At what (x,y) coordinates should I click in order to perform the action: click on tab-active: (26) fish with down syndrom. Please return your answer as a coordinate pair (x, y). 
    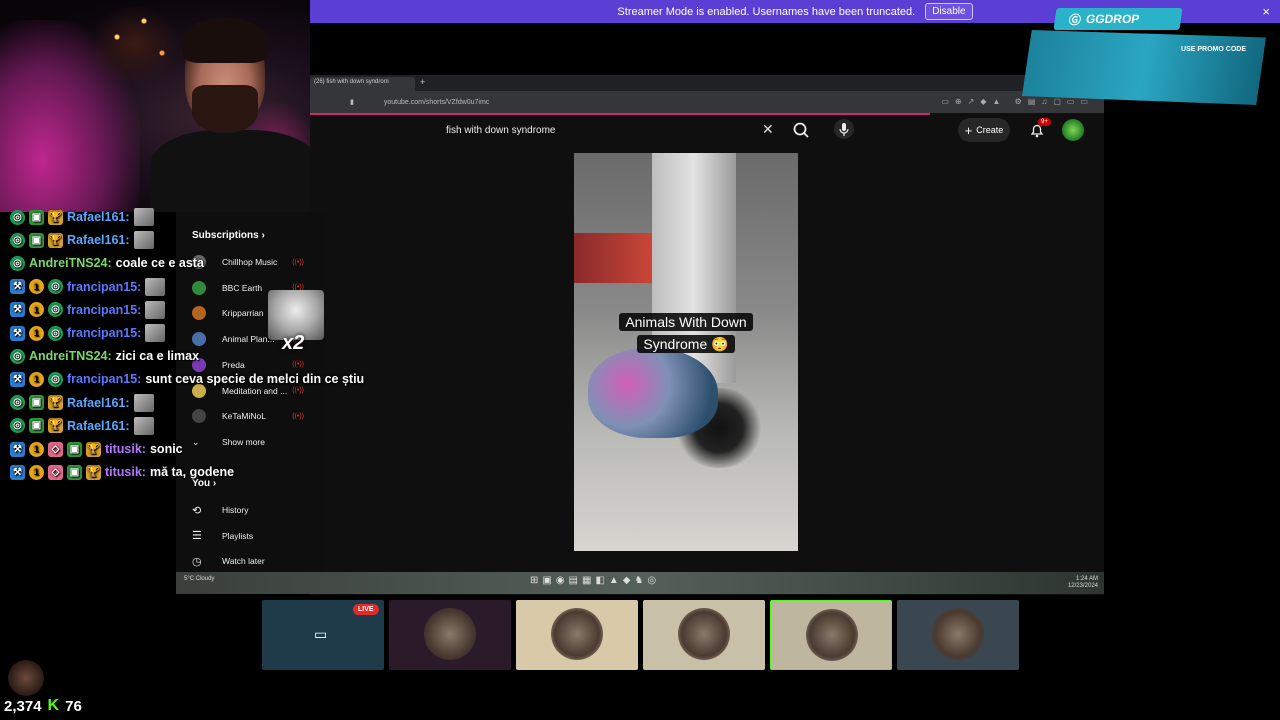
    Looking at the image, I should click on (362, 84).